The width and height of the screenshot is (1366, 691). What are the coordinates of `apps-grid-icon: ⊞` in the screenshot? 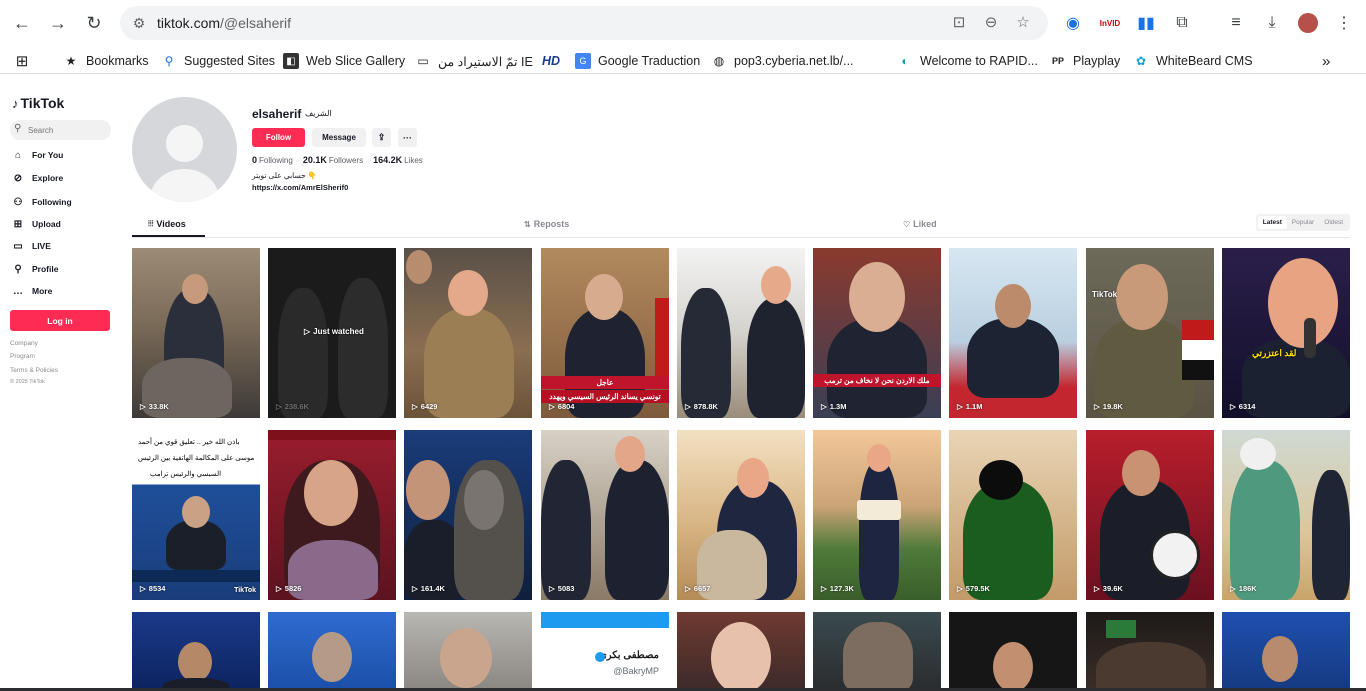 It's located at (25, 61).